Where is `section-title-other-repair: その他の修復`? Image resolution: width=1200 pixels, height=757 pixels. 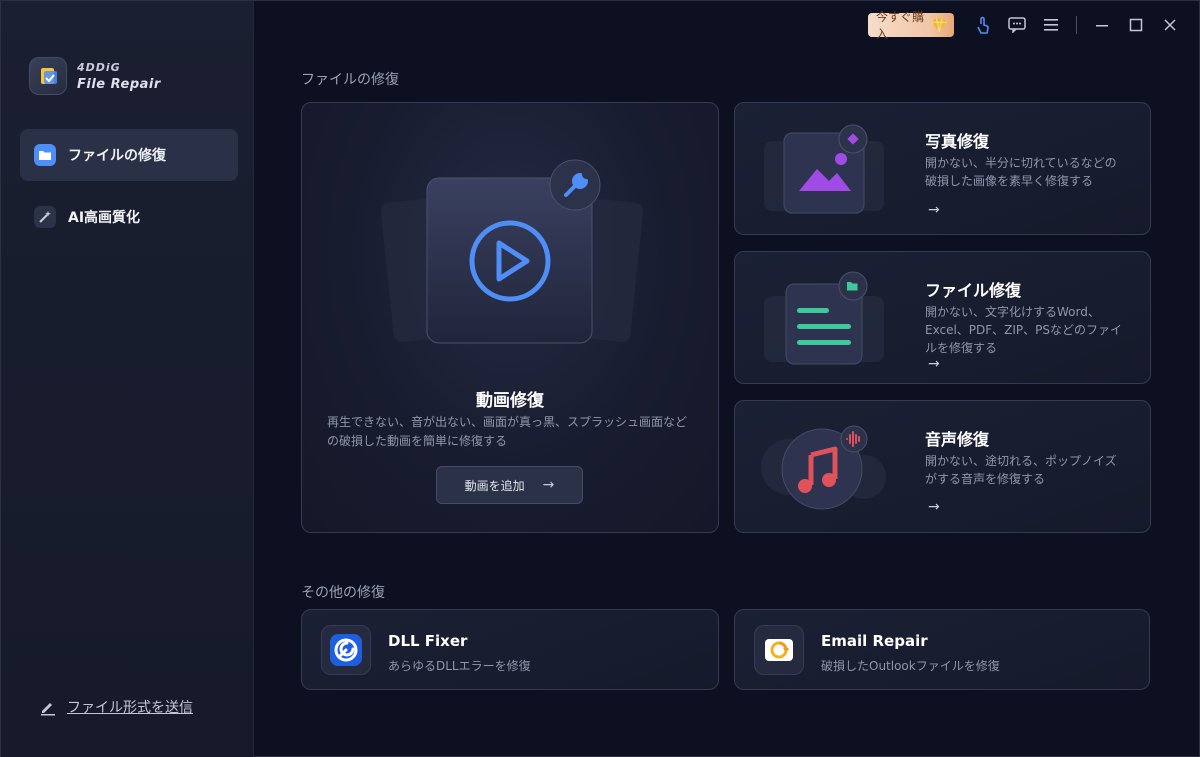 section-title-other-repair: その他の修復 is located at coordinates (343, 593).